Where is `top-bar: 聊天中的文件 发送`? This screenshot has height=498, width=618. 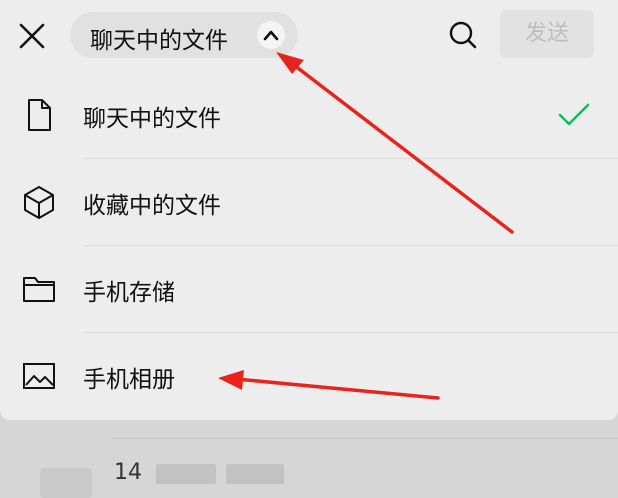
top-bar: 聊天中的文件 发送 is located at coordinates (309, 36).